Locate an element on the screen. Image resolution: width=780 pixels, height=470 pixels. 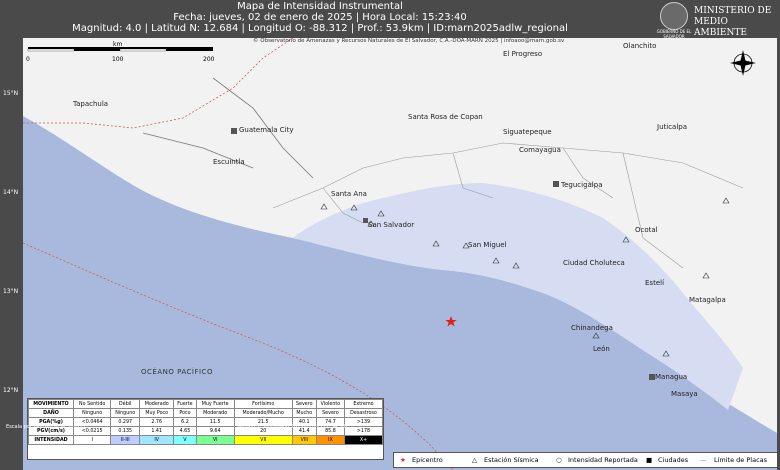
city-label: Ocotal is located at coordinates (646, 230).